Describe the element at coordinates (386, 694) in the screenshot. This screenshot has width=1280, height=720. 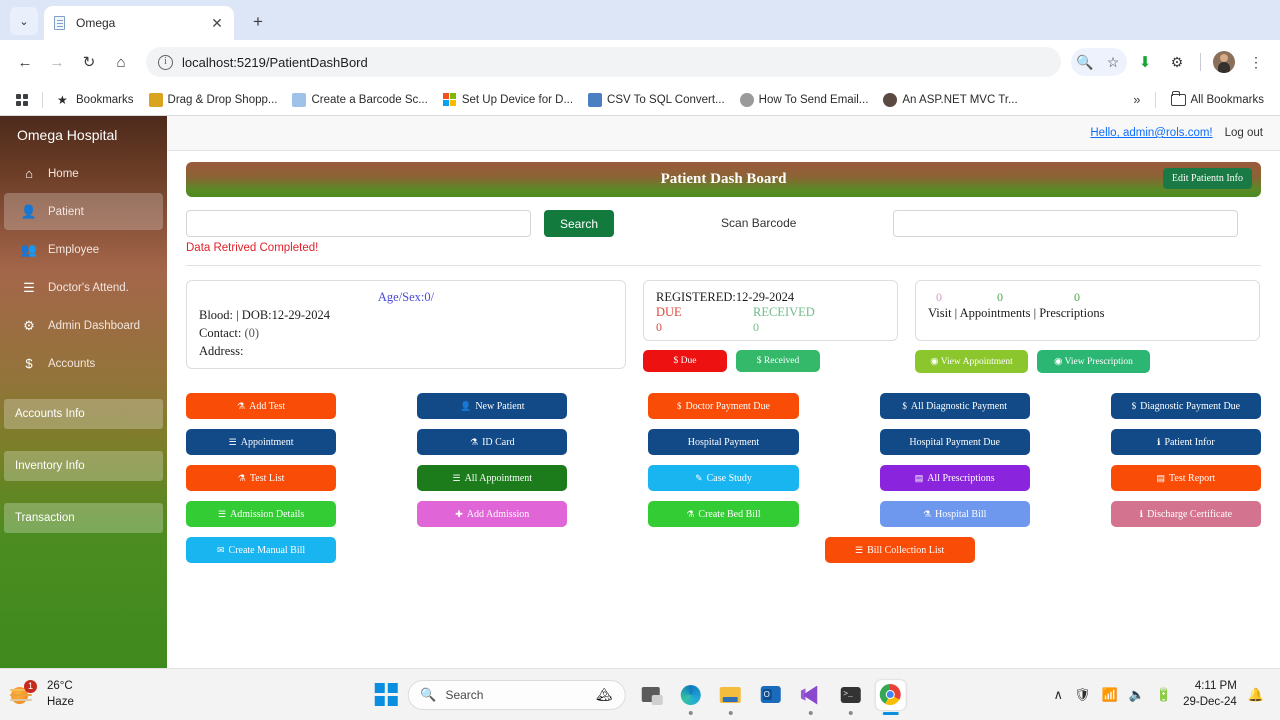
I see `windows-start-icon` at that location.